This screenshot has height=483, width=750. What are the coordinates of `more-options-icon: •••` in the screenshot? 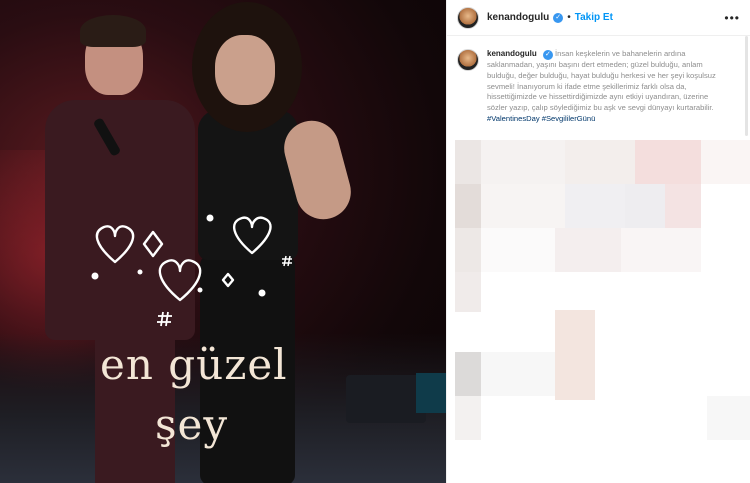 It's located at (732, 18).